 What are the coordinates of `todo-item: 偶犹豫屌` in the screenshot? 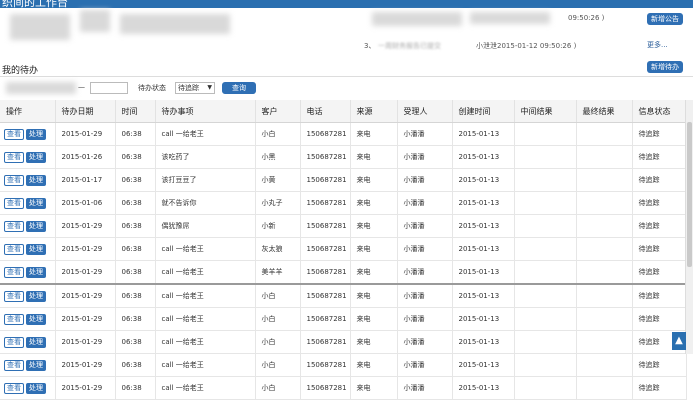 It's located at (205, 226).